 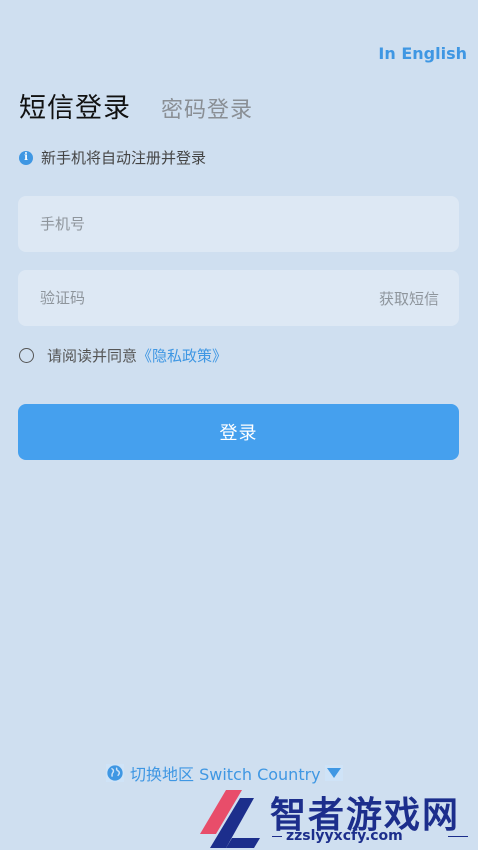 I want to click on triangle-down-icon, so click(x=333, y=773).